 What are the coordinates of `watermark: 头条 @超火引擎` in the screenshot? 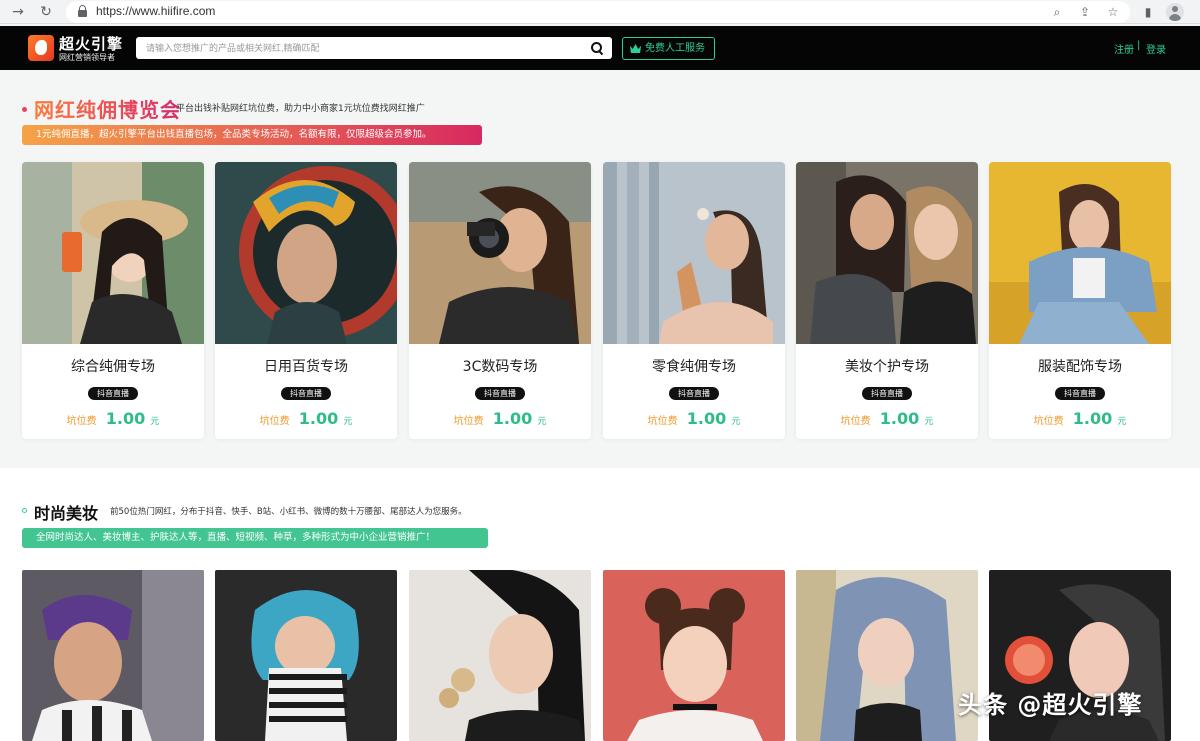 It's located at (1050, 705).